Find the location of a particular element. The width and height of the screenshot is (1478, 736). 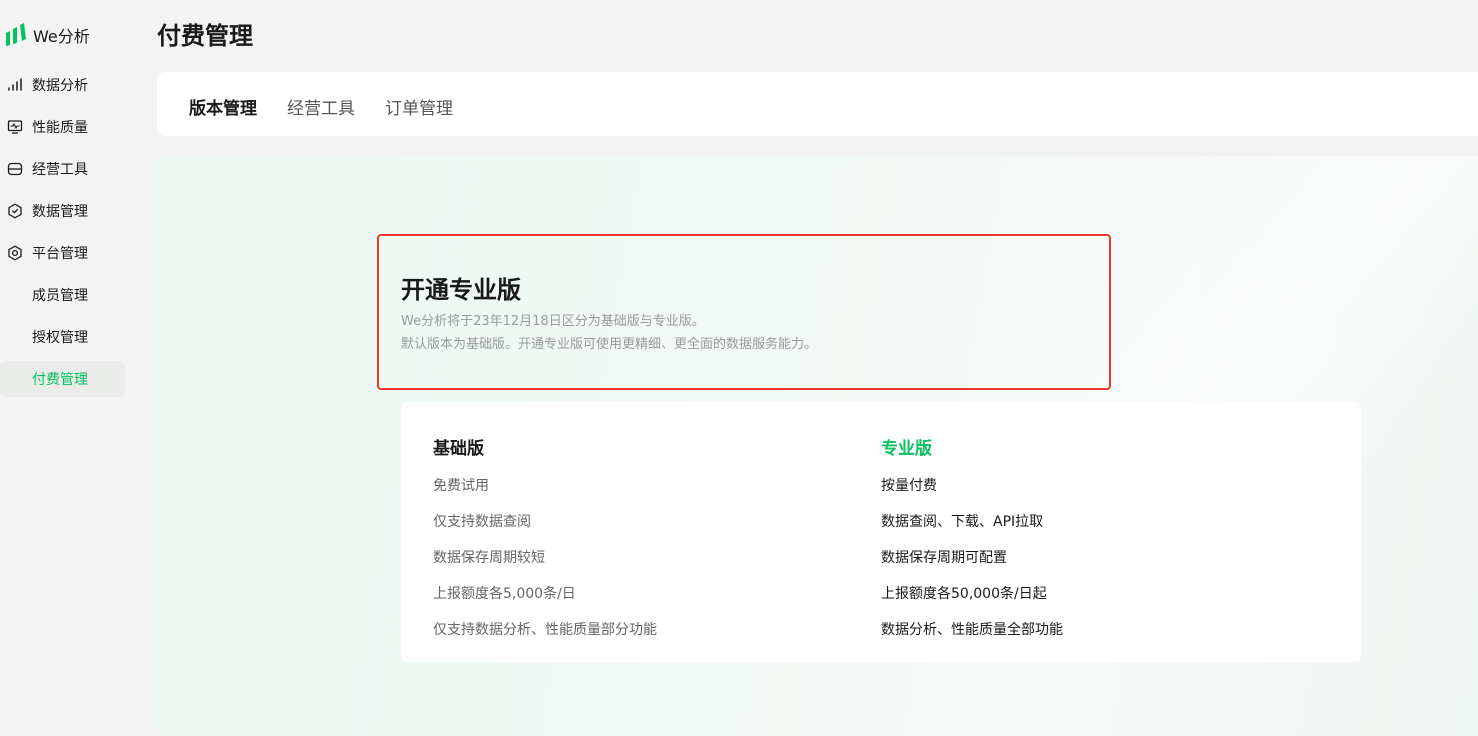

sidebar-item-label: 授权管理 is located at coordinates (60, 338).